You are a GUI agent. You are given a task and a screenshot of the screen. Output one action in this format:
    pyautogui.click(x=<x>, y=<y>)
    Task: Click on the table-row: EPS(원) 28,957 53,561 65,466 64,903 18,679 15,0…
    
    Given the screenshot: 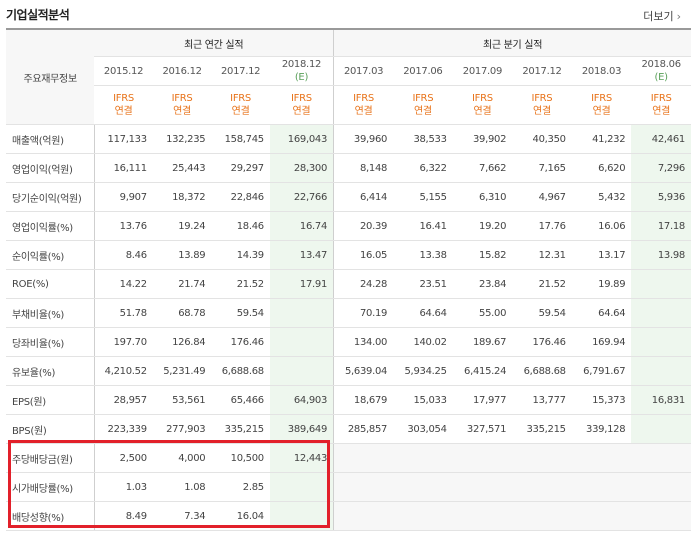 What is the action you would take?
    pyautogui.click(x=348, y=400)
    